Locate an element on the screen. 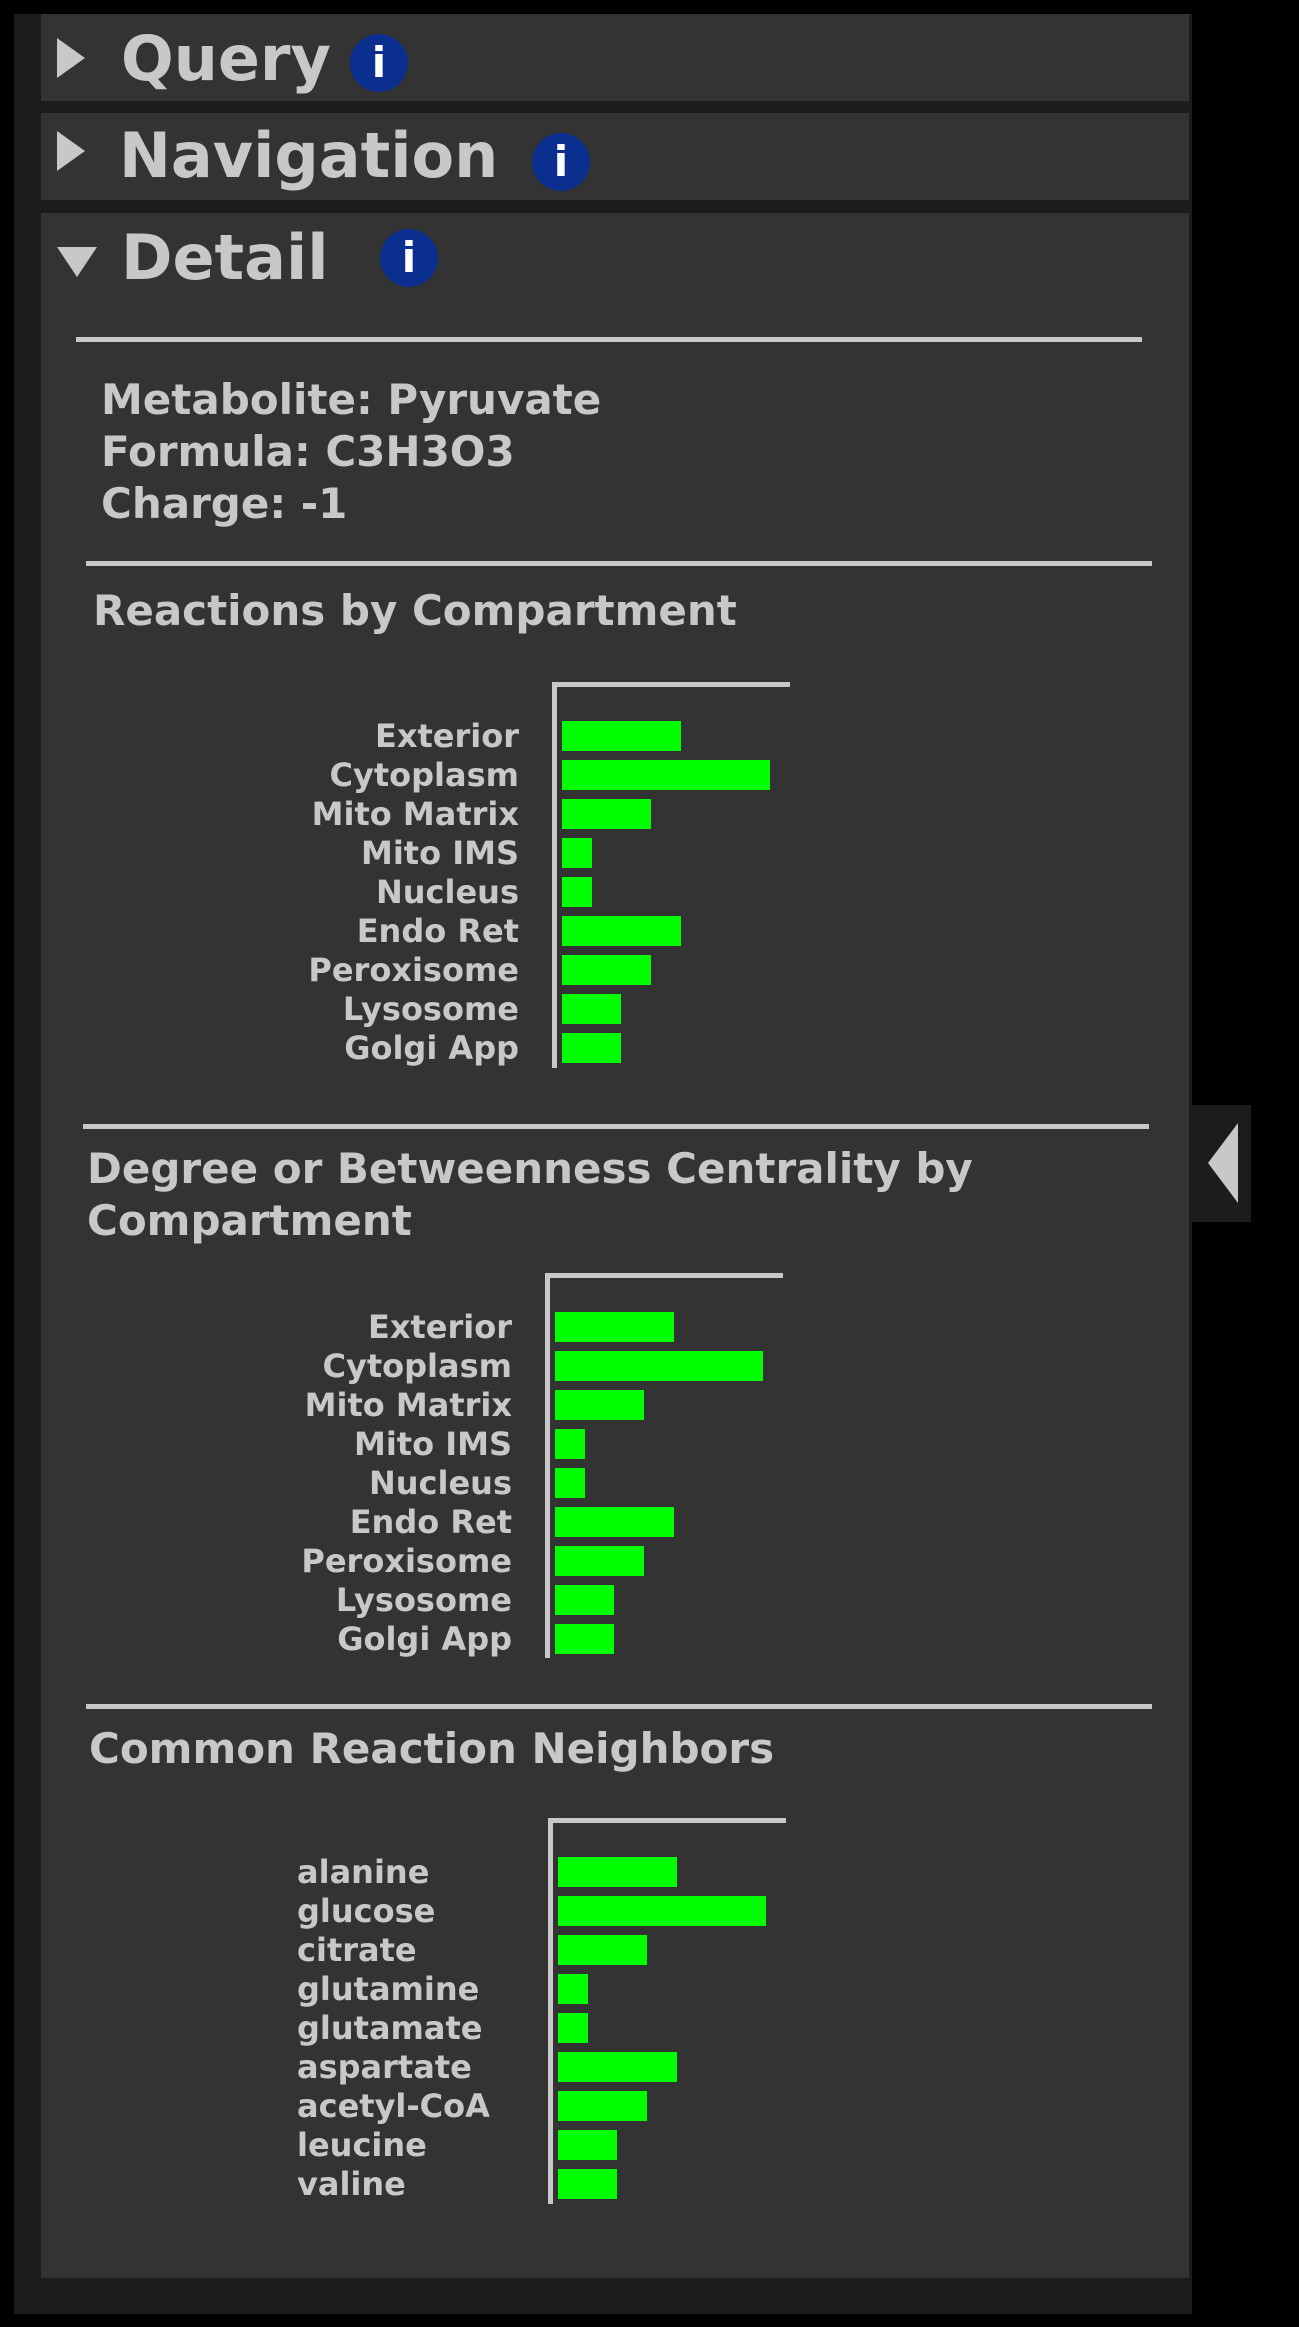 This screenshot has height=2327, width=1299. metabolite-name: Metabolite: Pyruvate is located at coordinates (351, 399).